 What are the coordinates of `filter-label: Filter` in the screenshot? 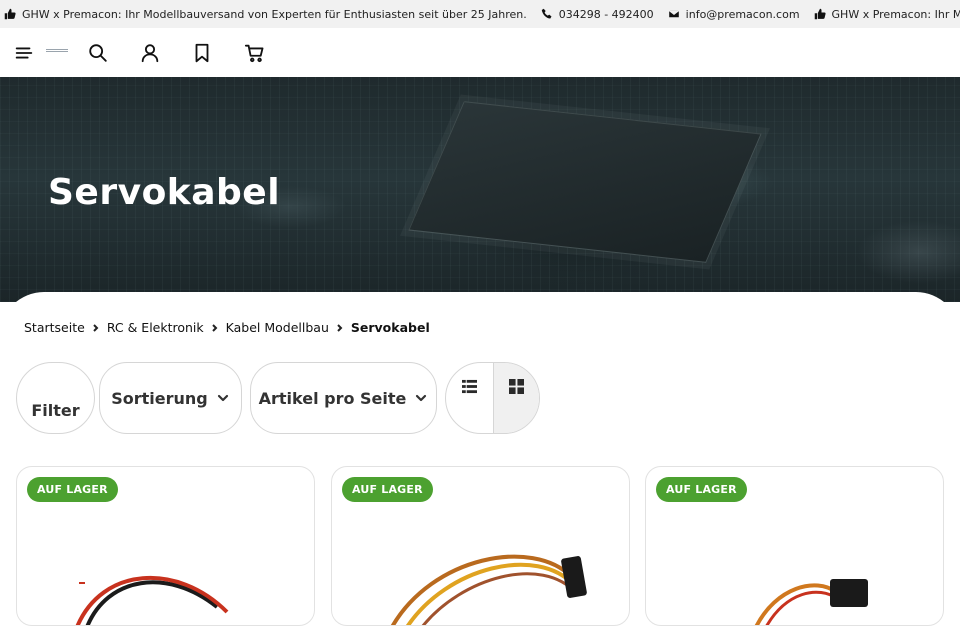 It's located at (55, 410).